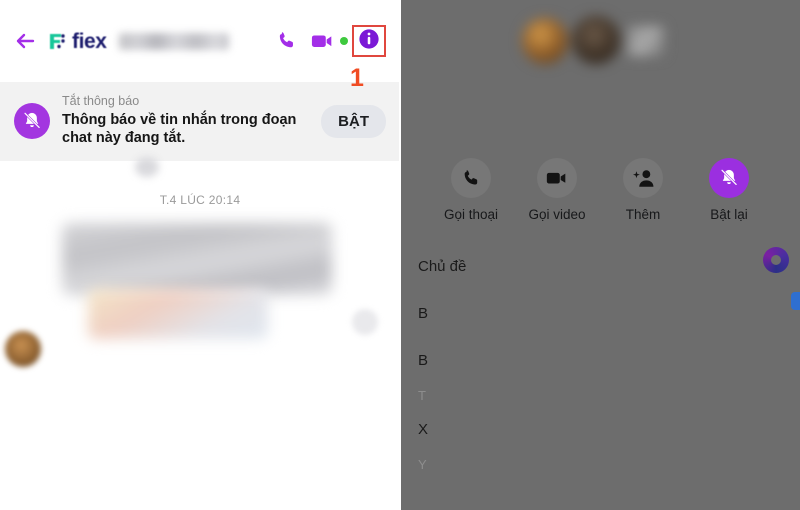 The width and height of the screenshot is (800, 510). Describe the element at coordinates (422, 395) in the screenshot. I see `settings-row-4: T` at that location.